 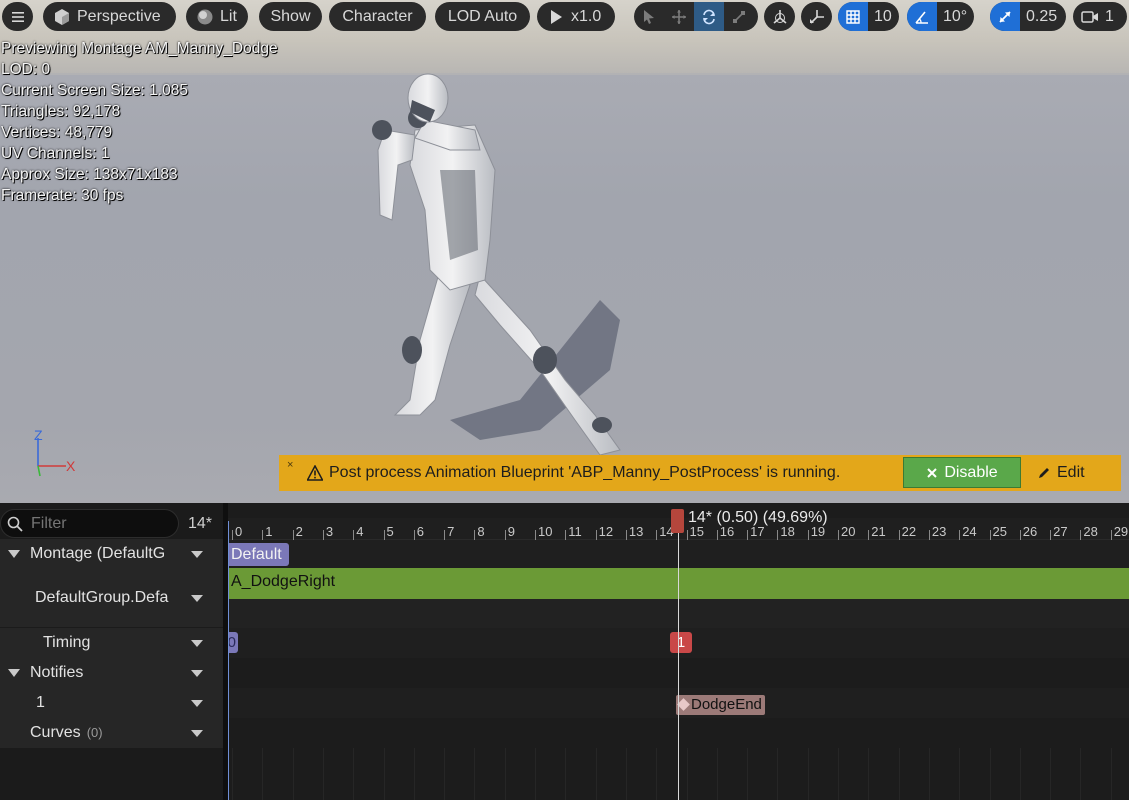 I want to click on notify-label: DodgeEnd, so click(x=726, y=704).